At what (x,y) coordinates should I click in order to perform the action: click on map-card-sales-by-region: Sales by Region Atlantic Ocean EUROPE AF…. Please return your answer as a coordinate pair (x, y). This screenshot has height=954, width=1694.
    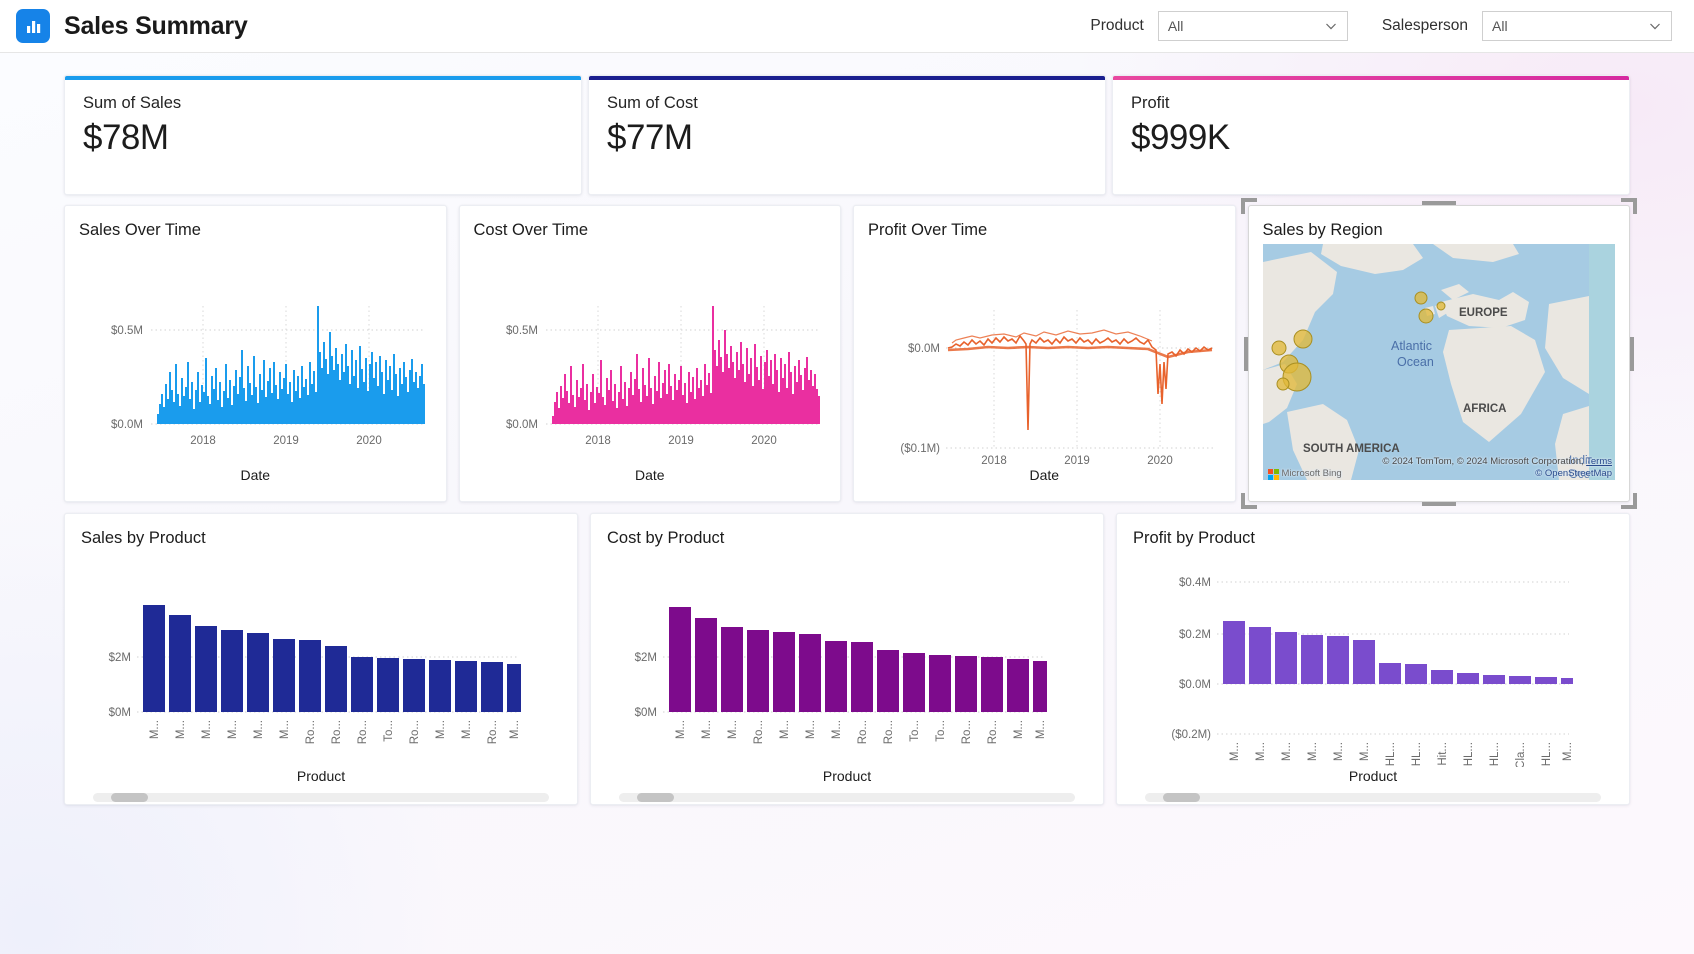
    Looking at the image, I should click on (1438, 353).